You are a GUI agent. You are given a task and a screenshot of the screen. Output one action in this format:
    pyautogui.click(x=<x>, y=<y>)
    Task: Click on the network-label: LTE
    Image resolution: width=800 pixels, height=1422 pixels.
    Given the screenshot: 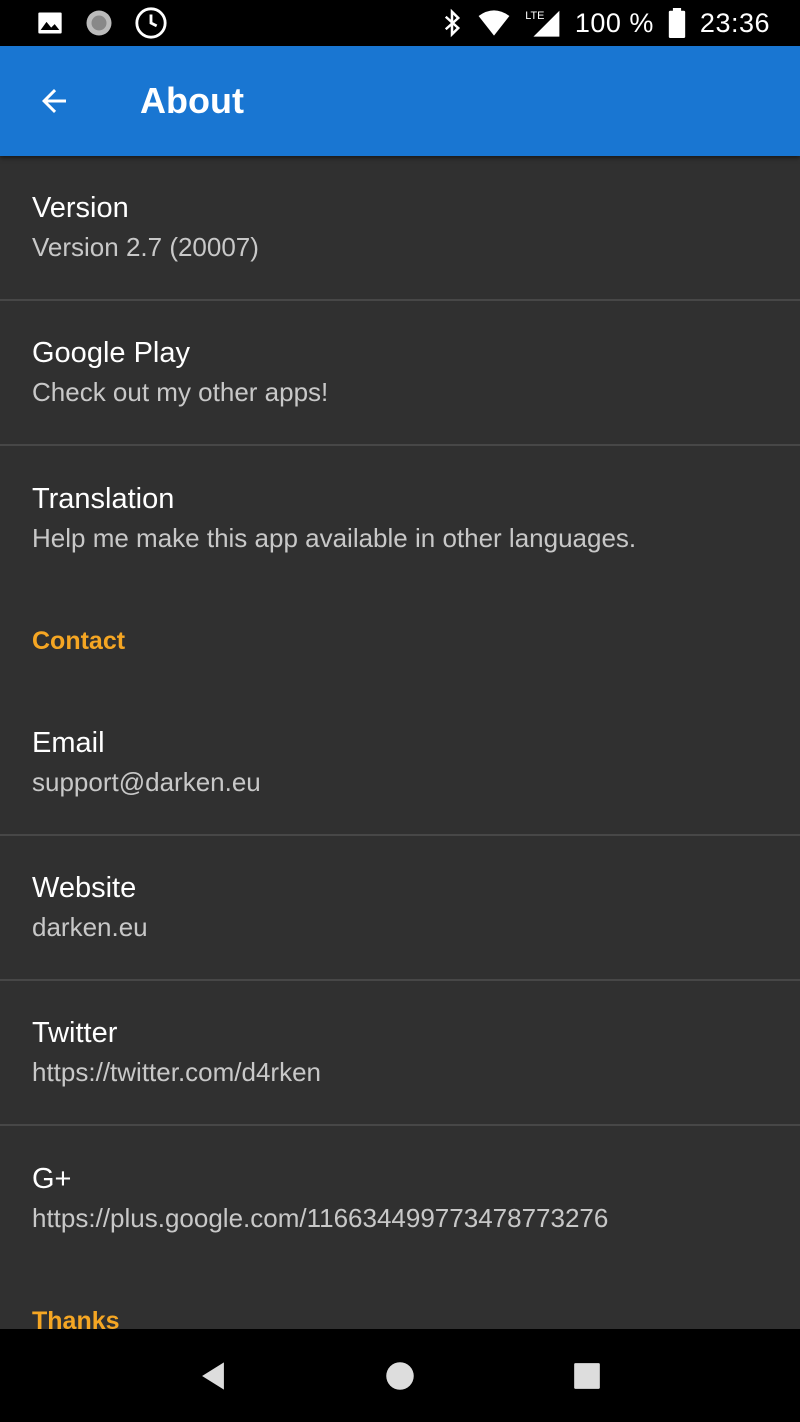 What is the action you would take?
    pyautogui.click(x=534, y=16)
    